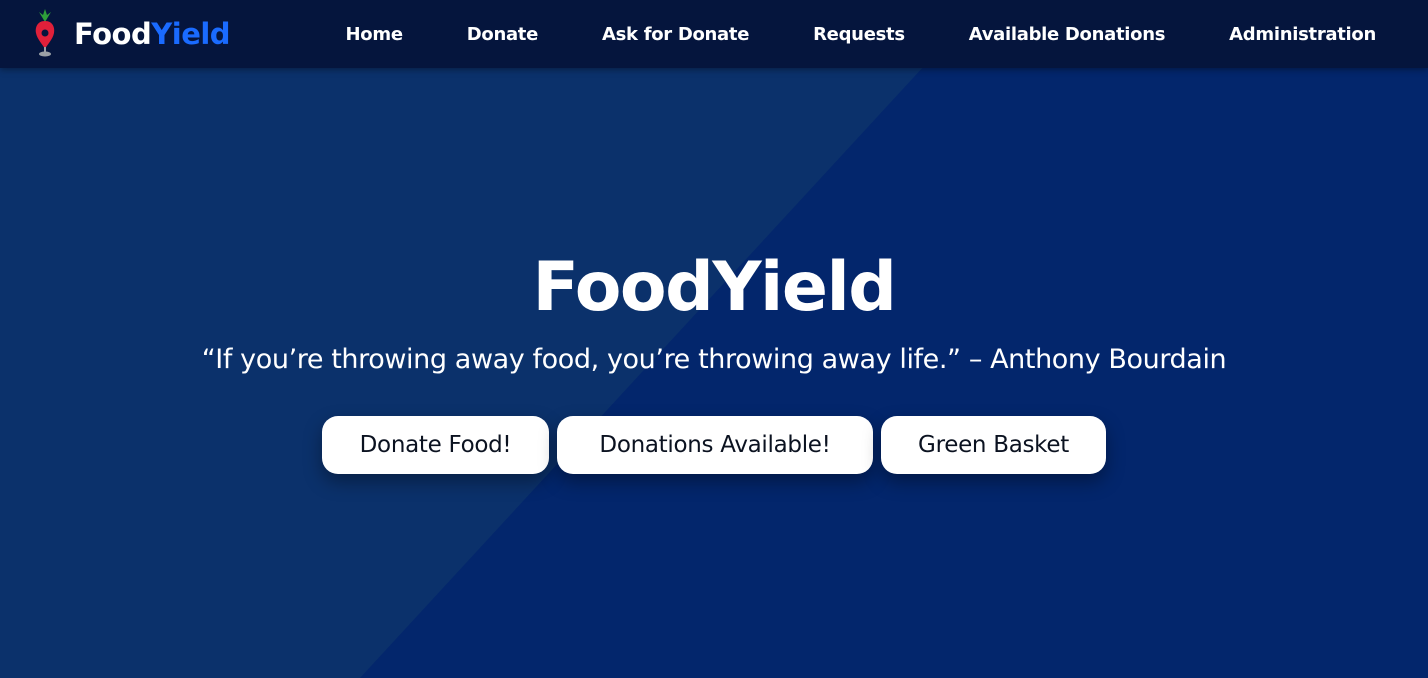 Image resolution: width=1428 pixels, height=678 pixels. Describe the element at coordinates (503, 34) in the screenshot. I see `nav-donate: Donate` at that location.